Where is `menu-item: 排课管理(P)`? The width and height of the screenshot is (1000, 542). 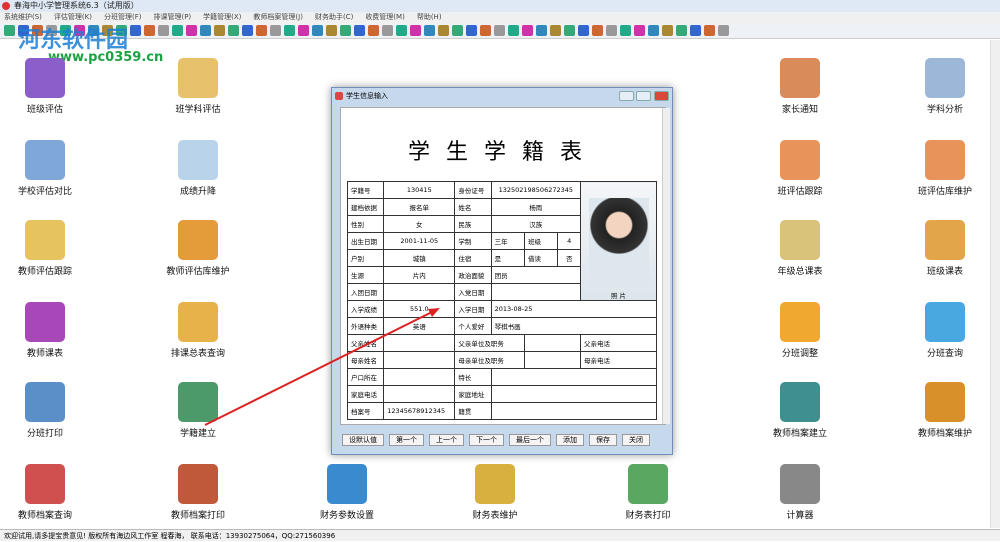
menu-item: 排课管理(P) is located at coordinates (172, 17).